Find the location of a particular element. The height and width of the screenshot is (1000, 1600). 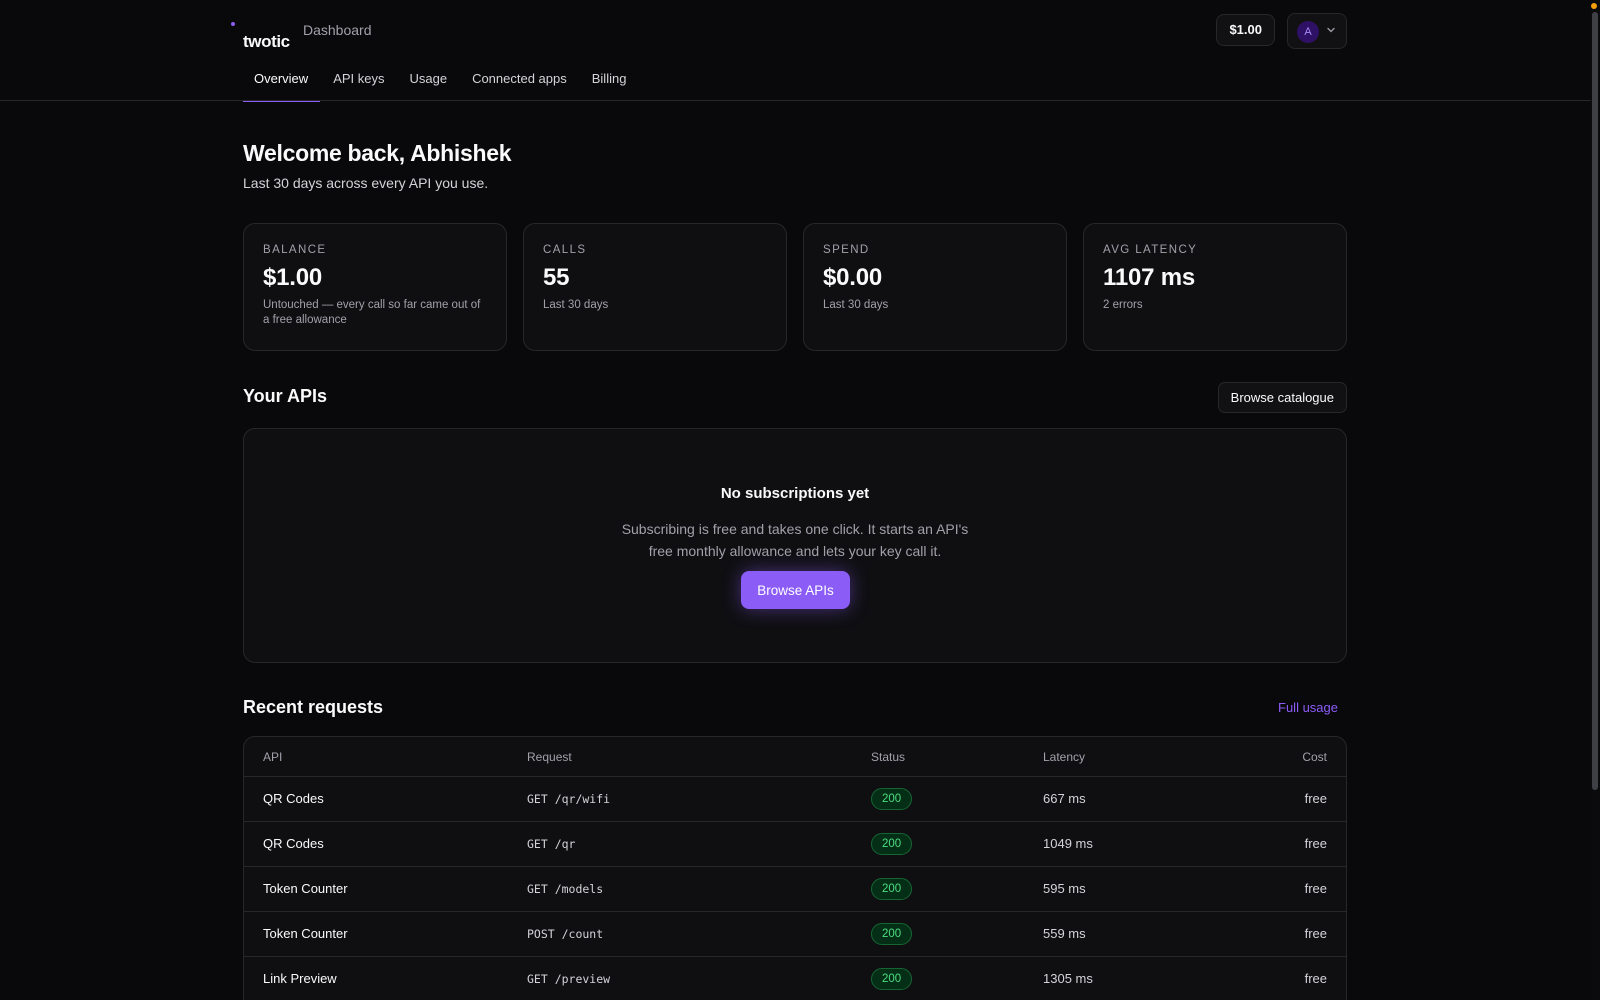

stat-label: AVG LATENCY is located at coordinates (1150, 250).